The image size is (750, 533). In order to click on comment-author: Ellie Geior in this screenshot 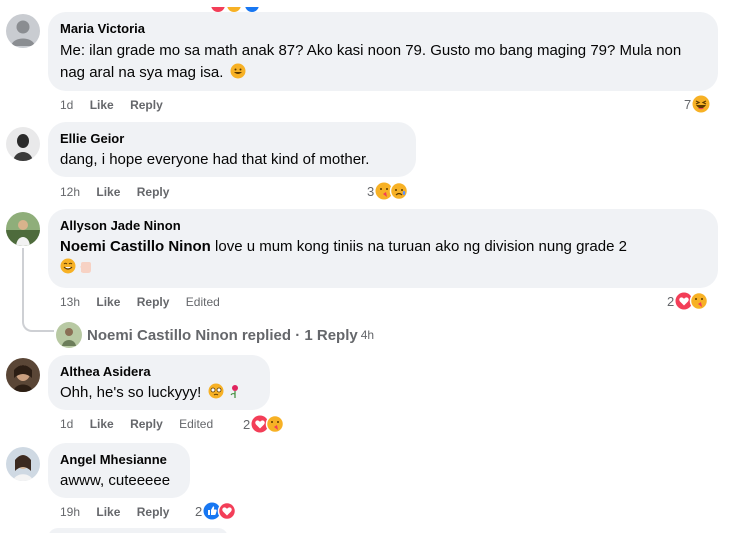, I will do `click(232, 139)`.